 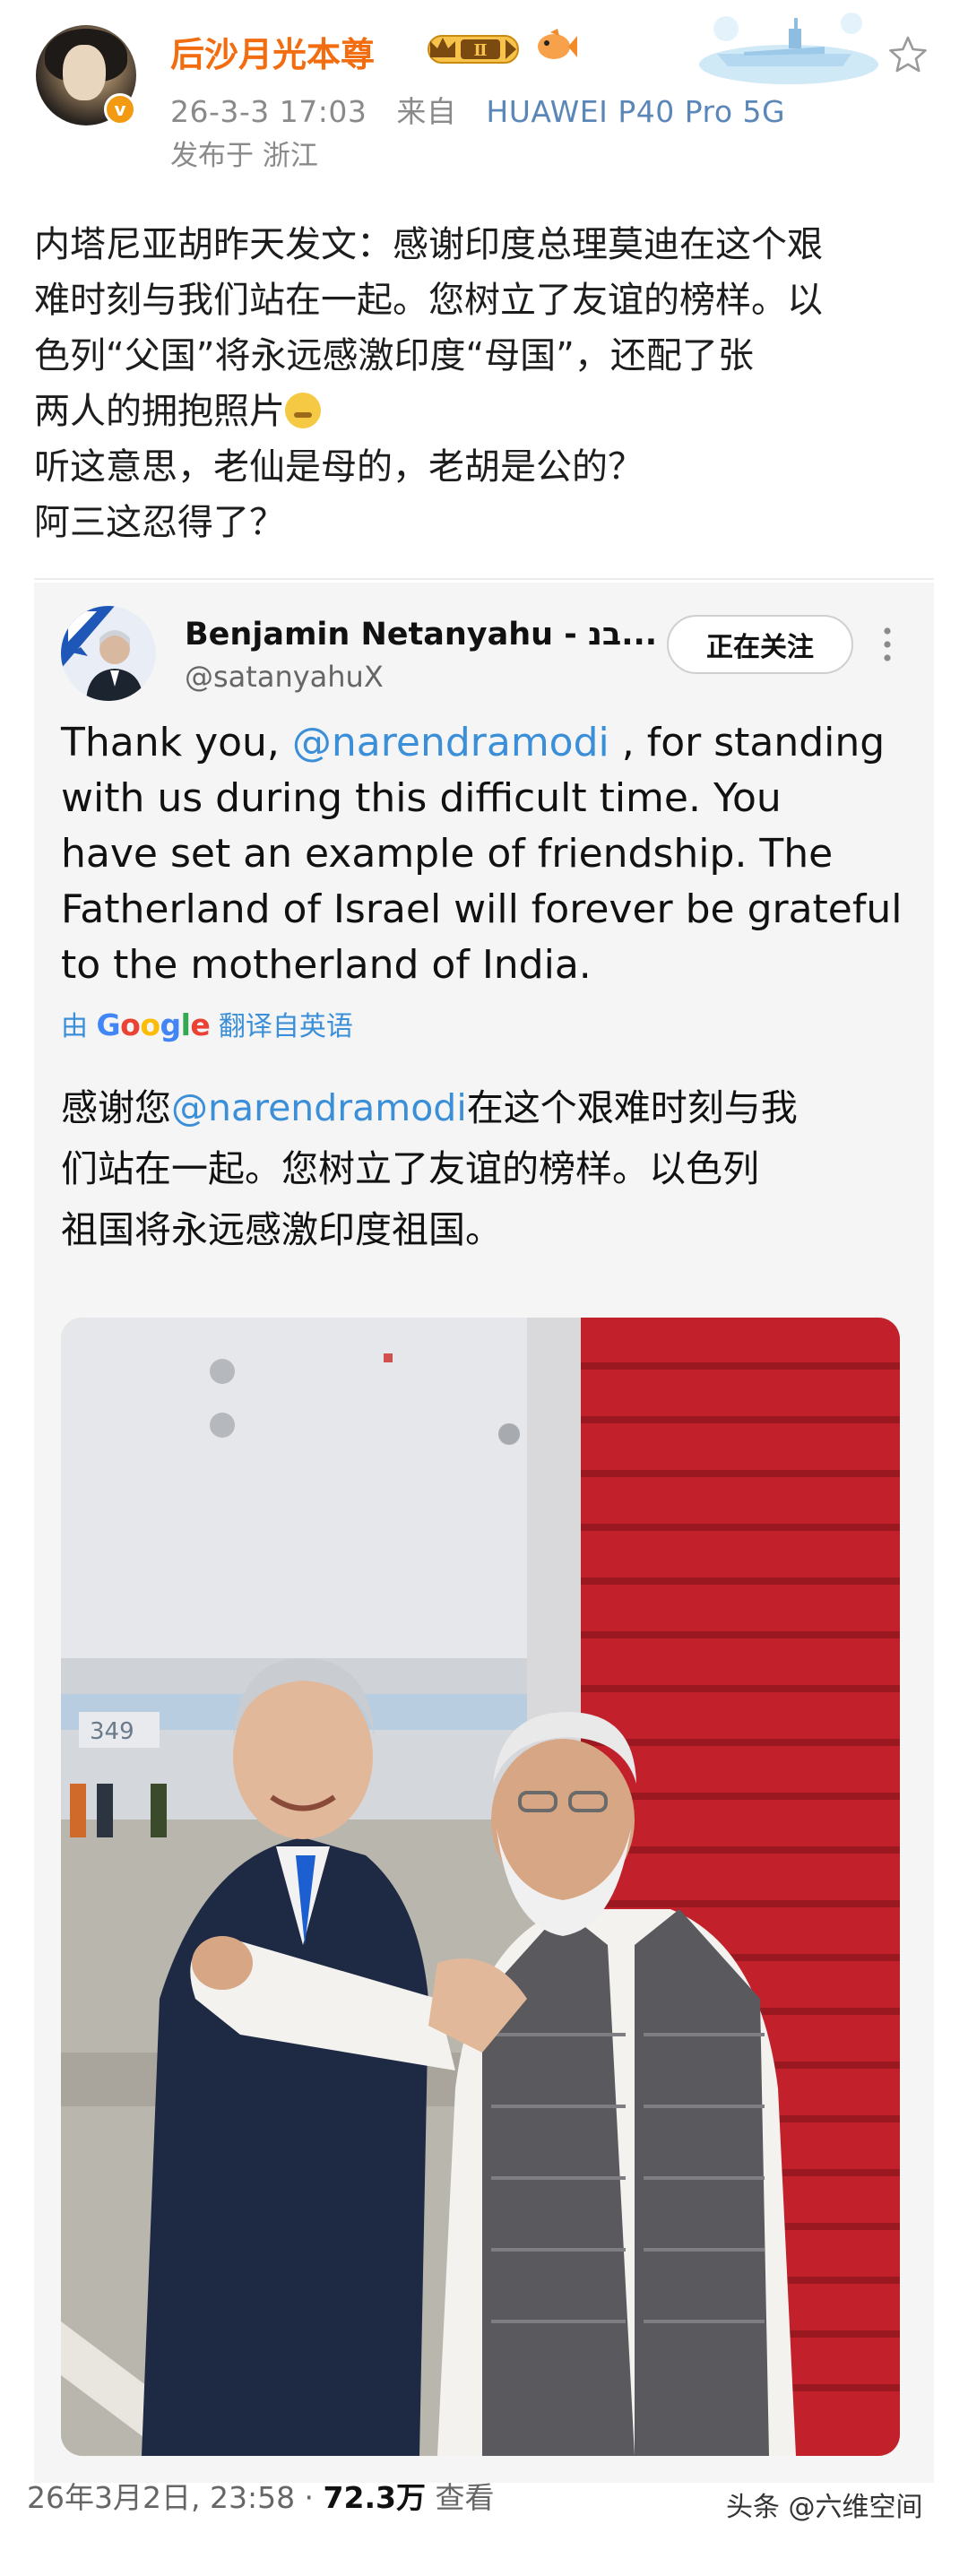 I want to click on fish-icon, so click(x=557, y=44).